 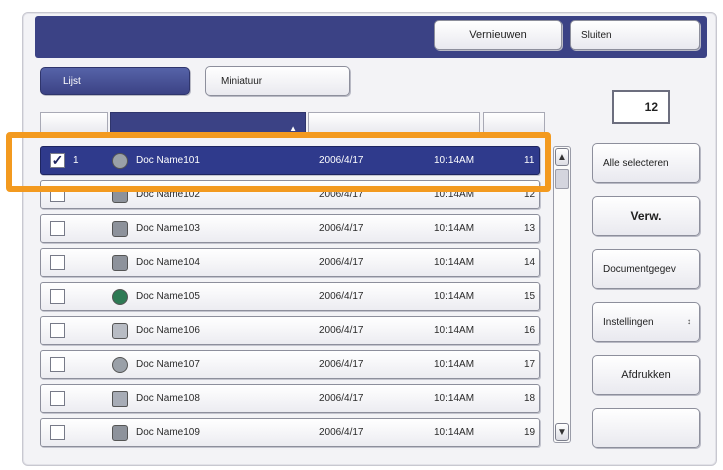 What do you see at coordinates (168, 160) in the screenshot?
I see `doc-name: Doc Name101` at bounding box center [168, 160].